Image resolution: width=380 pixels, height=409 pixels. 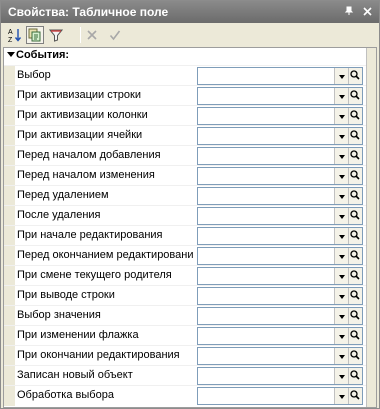 What do you see at coordinates (10, 32) in the screenshot?
I see `svg-text: A` at bounding box center [10, 32].